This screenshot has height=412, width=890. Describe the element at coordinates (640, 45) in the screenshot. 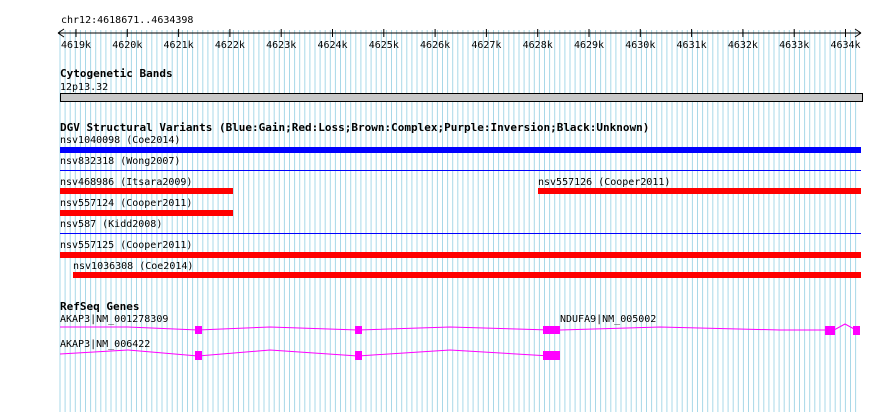

I see `ruler-tick-label: 4630k` at that location.